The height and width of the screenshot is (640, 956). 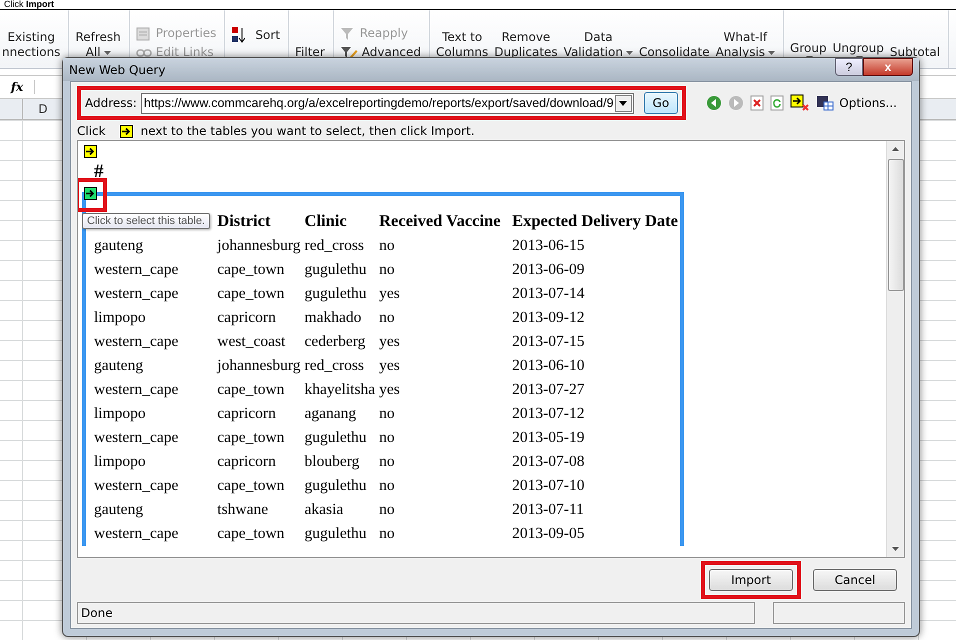 I want to click on hint-text: Click, so click(x=91, y=131).